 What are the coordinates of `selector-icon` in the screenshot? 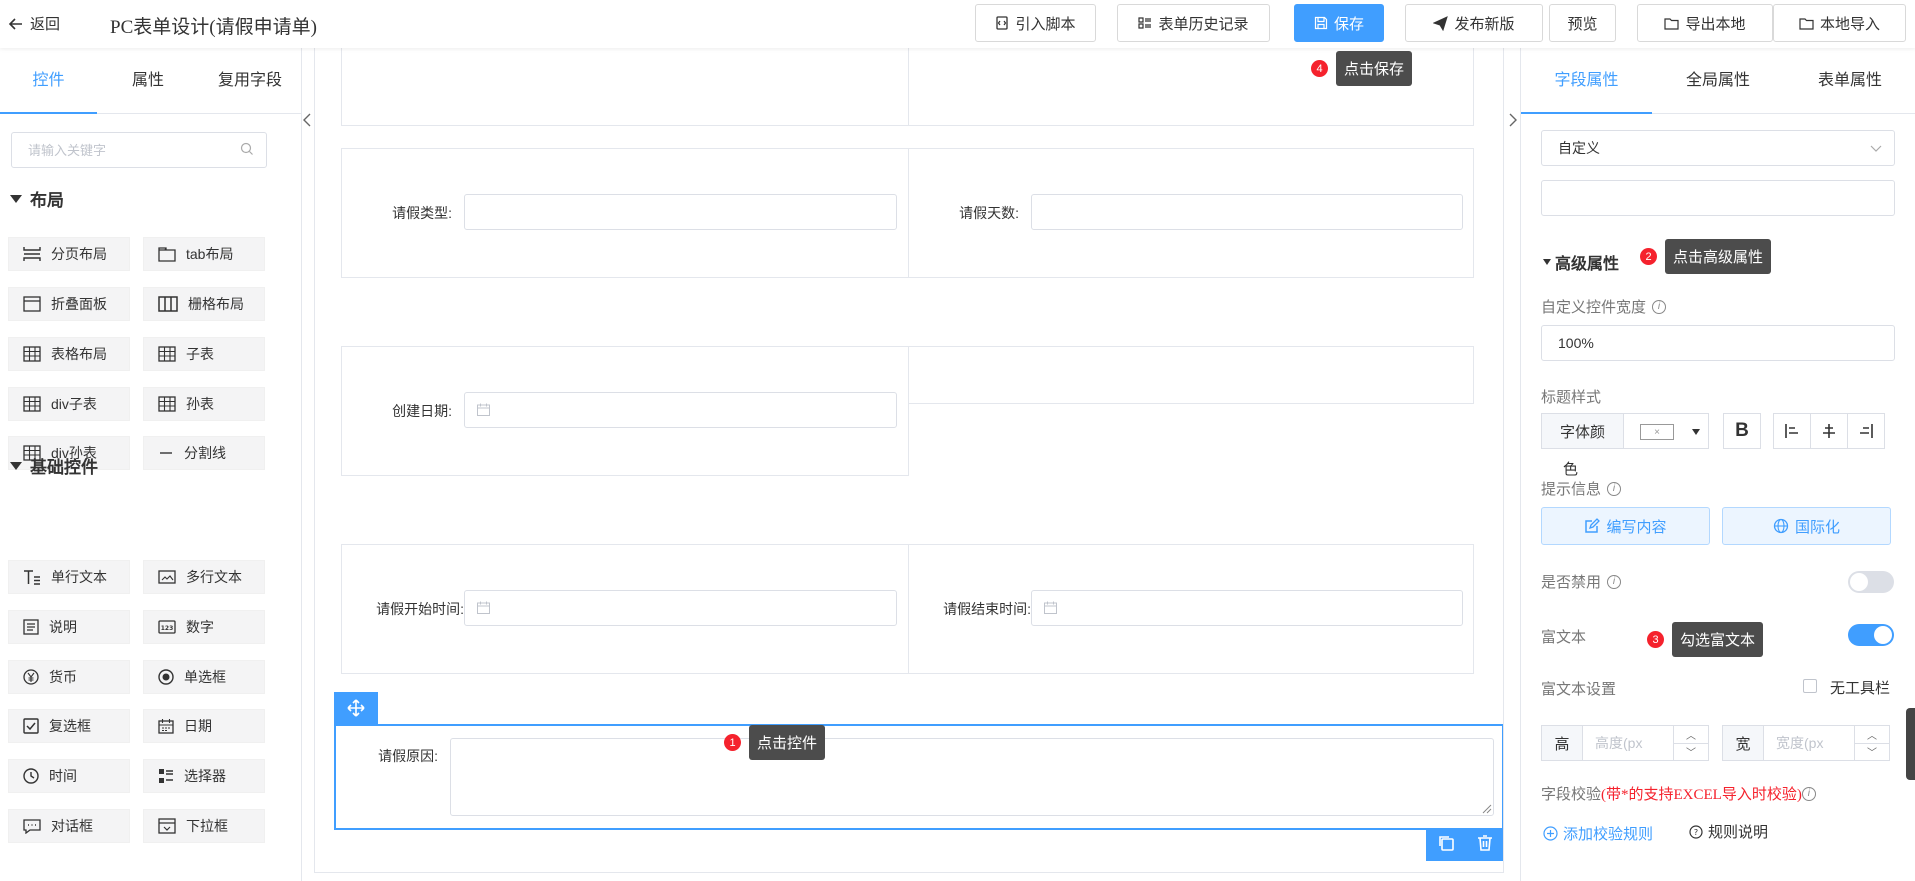 It's located at (166, 776).